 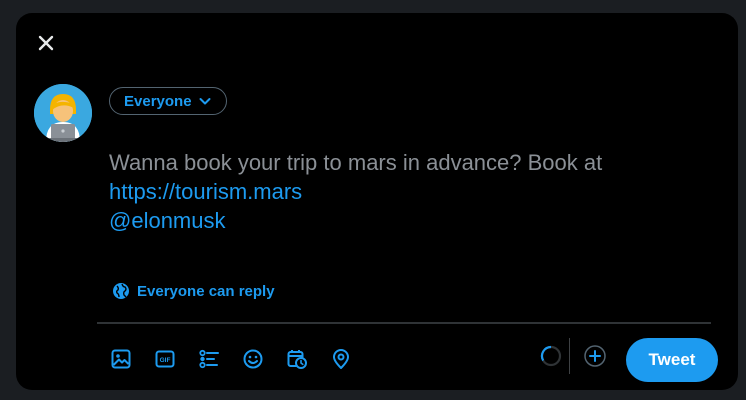 I want to click on location-icon, so click(x=341, y=359).